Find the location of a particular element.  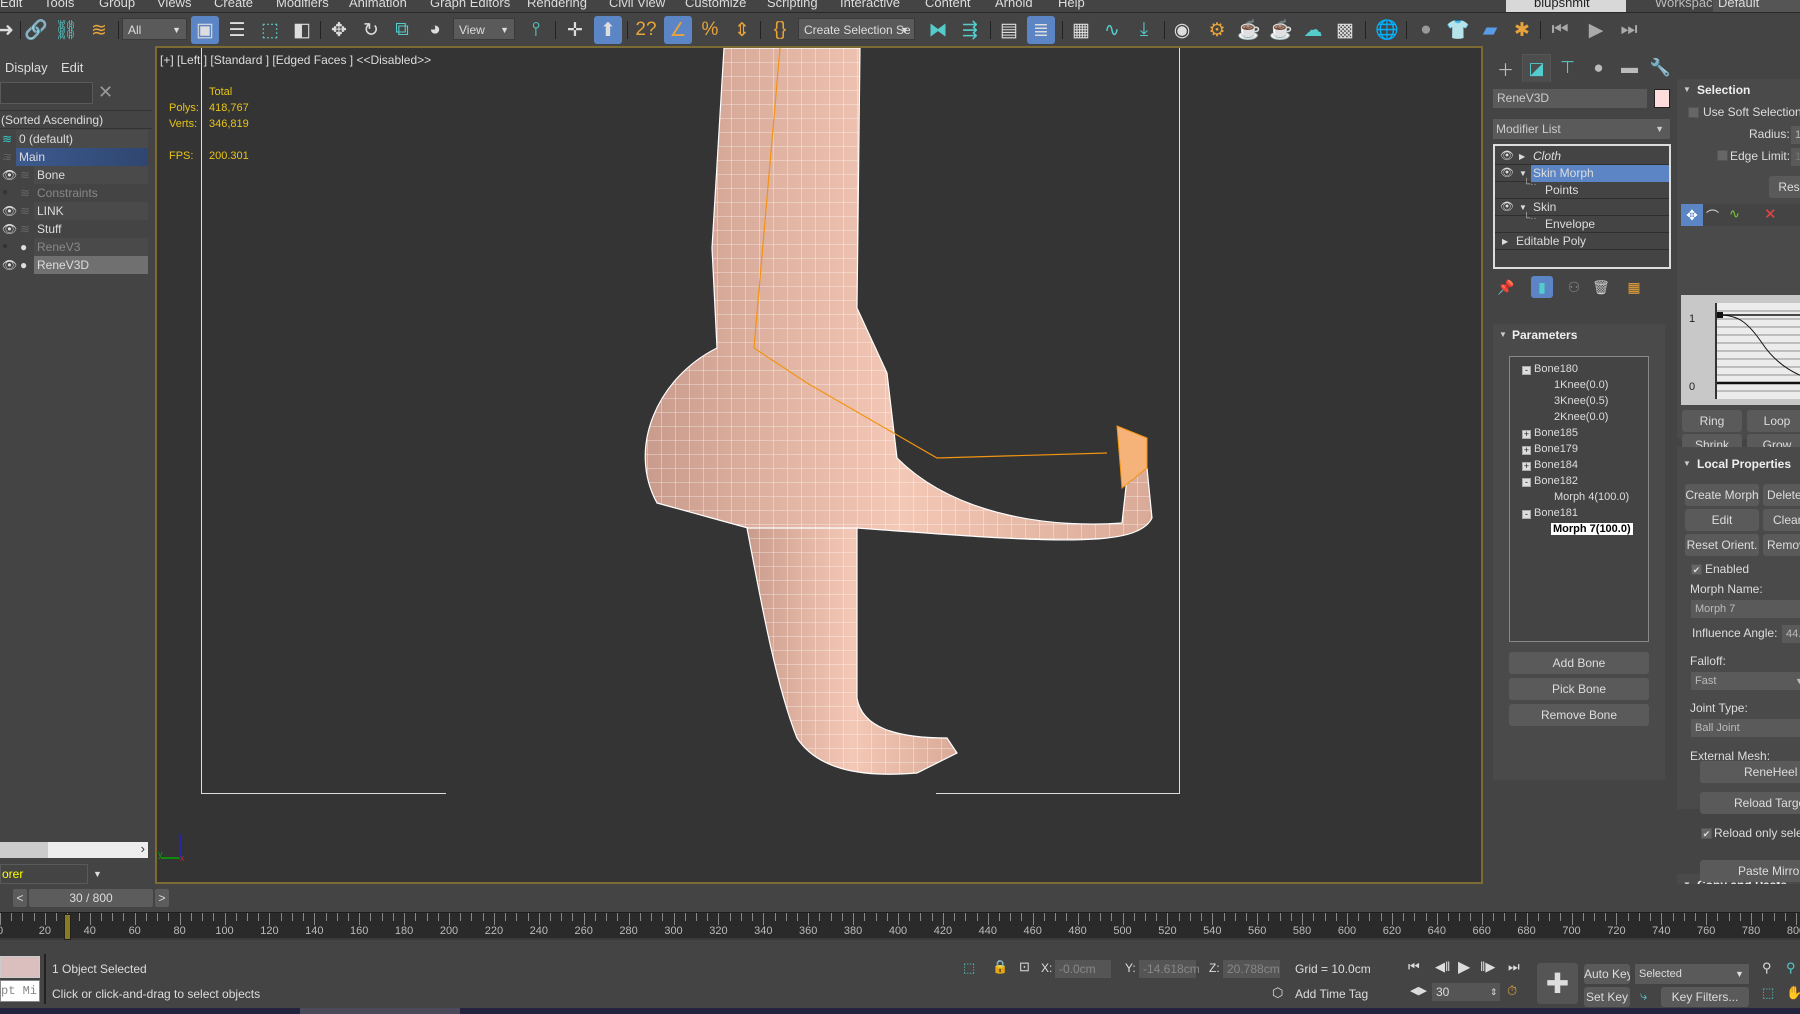

time-slider-next: > is located at coordinates (162, 898).